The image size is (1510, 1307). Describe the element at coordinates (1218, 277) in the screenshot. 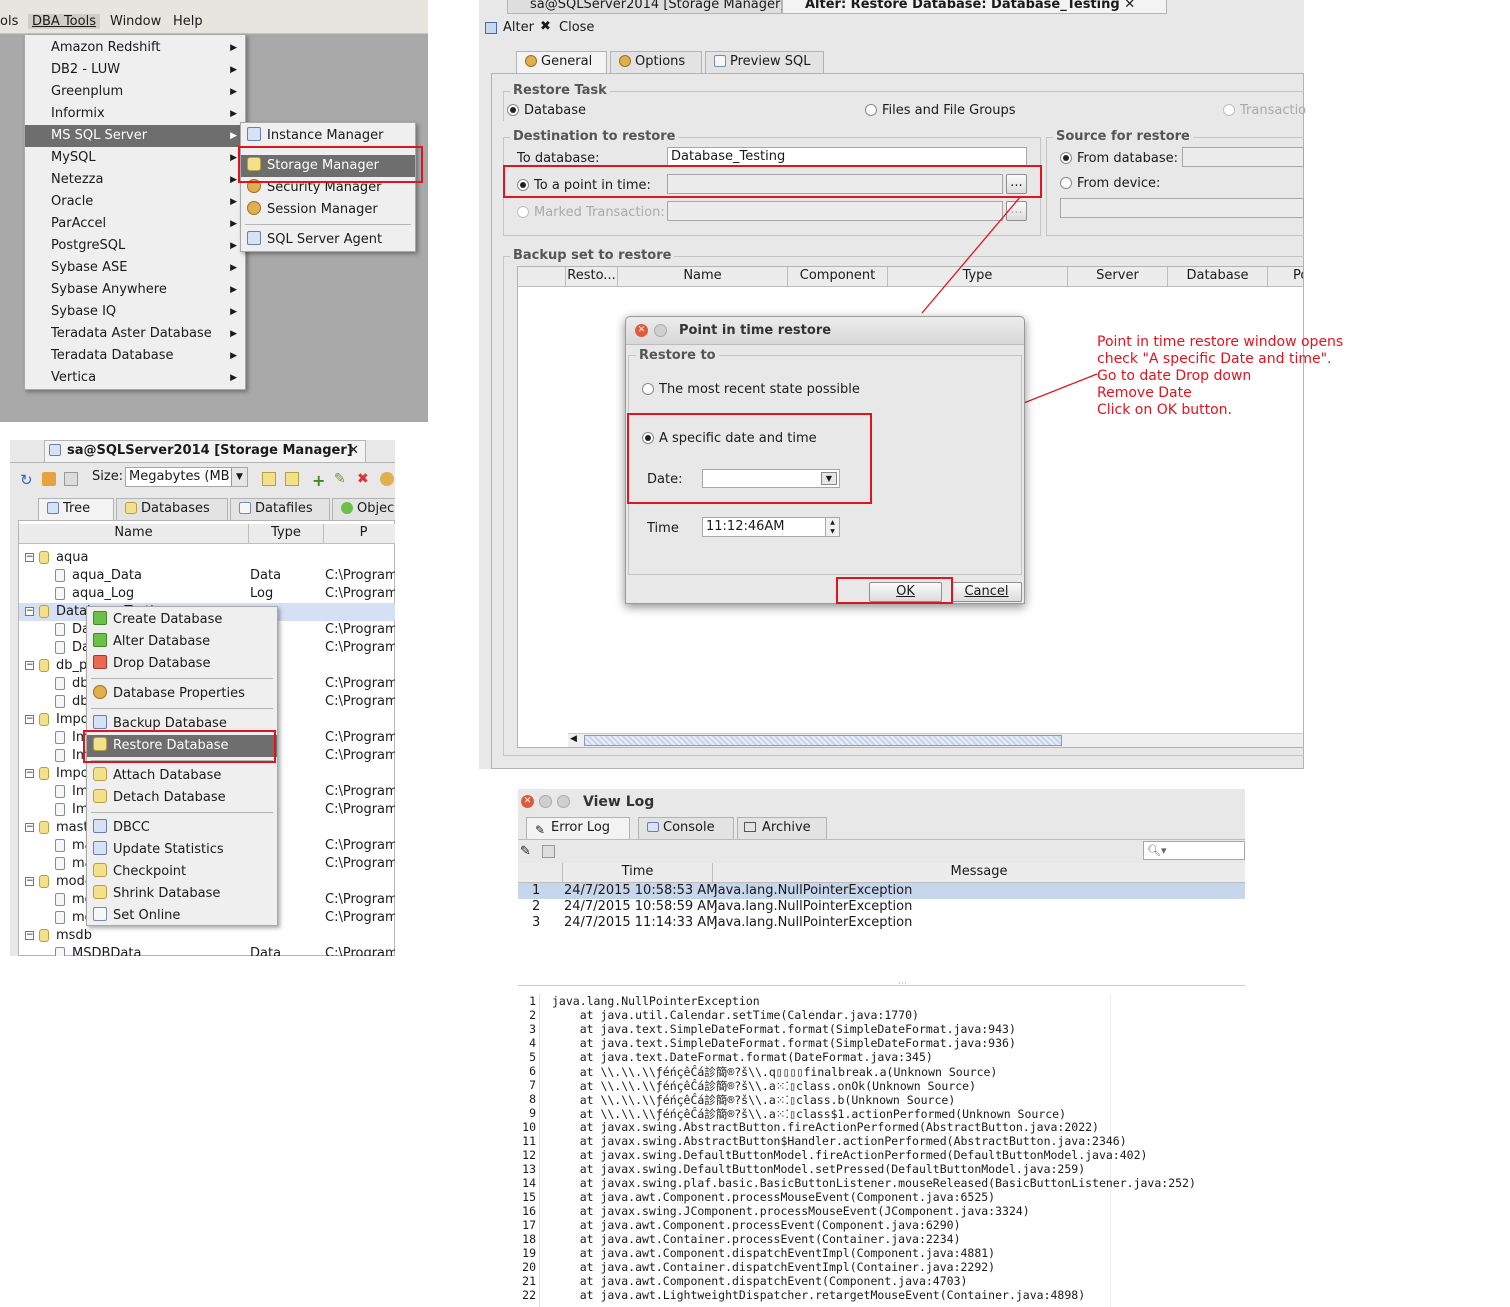

I see `col-database: Database` at that location.